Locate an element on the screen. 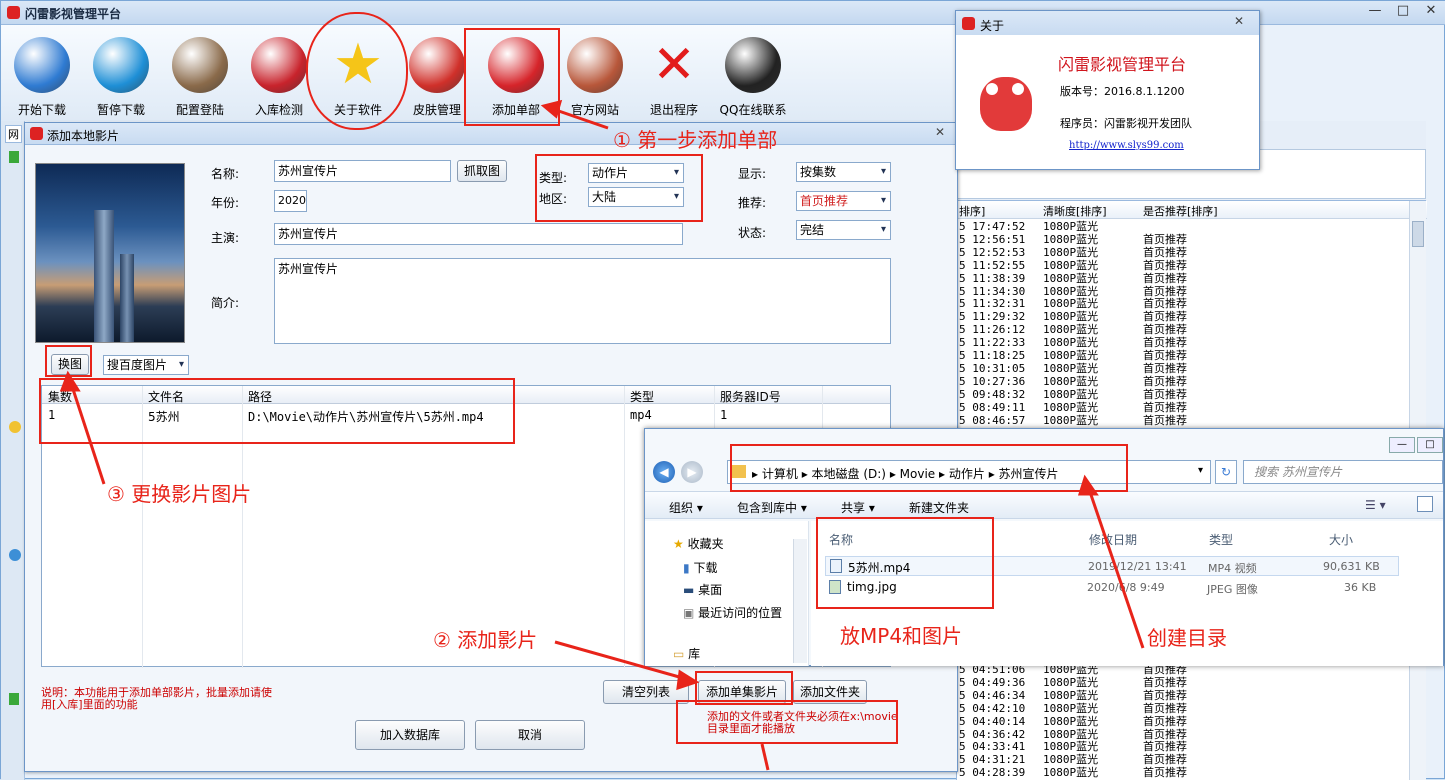  arrow-step2 is located at coordinates (622, 661).